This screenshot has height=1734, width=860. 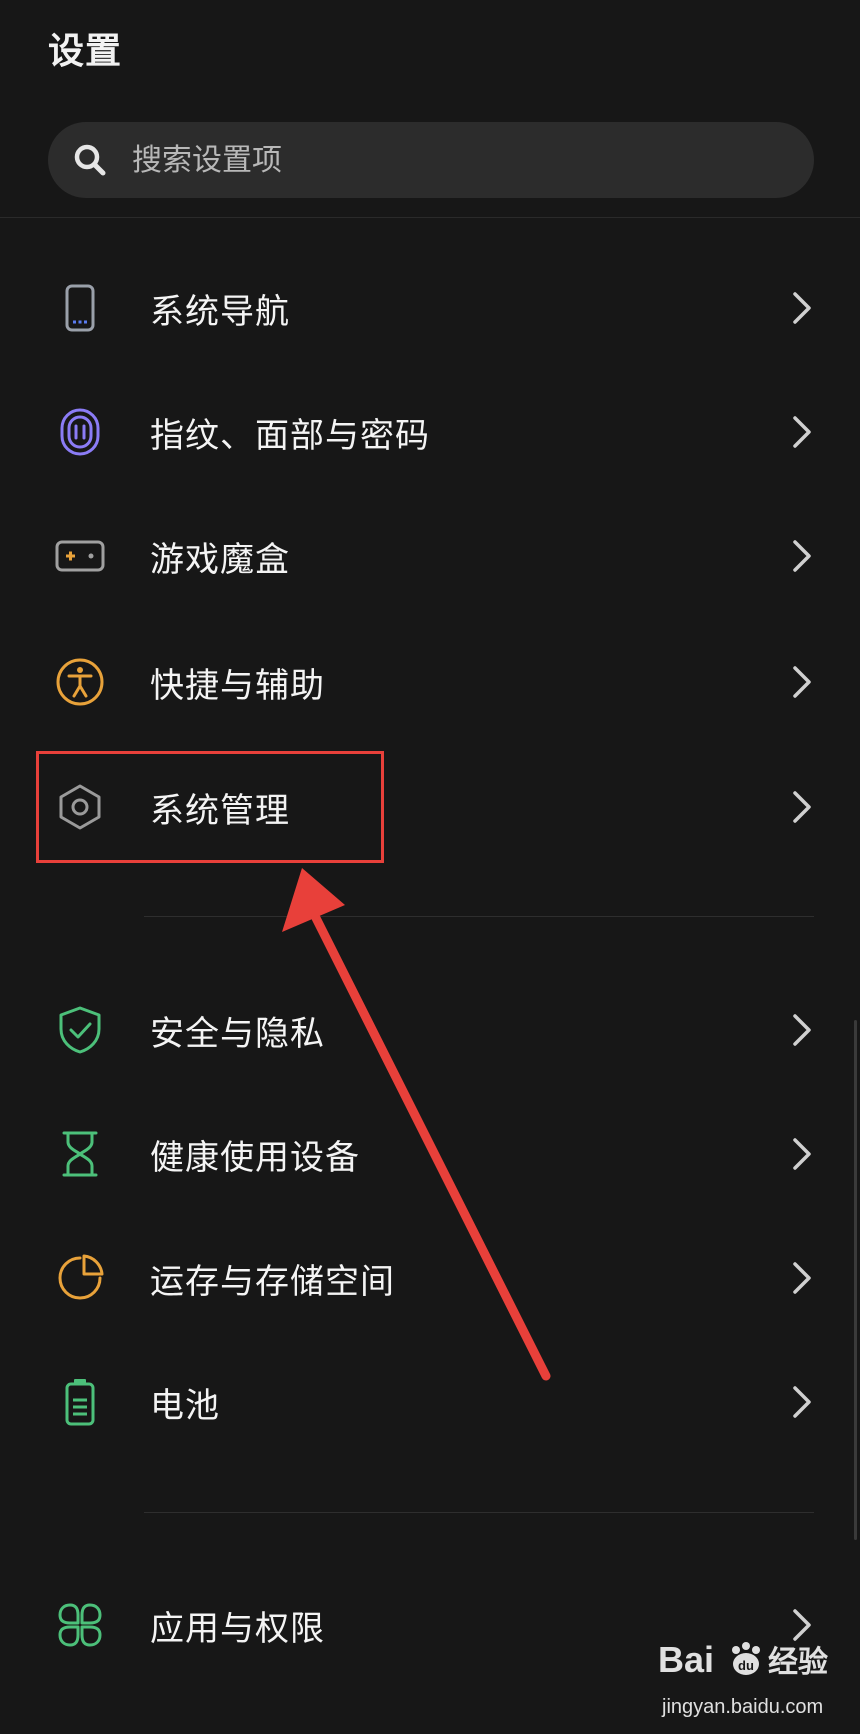 What do you see at coordinates (746, 1665) in the screenshot?
I see `svg-text: du` at bounding box center [746, 1665].